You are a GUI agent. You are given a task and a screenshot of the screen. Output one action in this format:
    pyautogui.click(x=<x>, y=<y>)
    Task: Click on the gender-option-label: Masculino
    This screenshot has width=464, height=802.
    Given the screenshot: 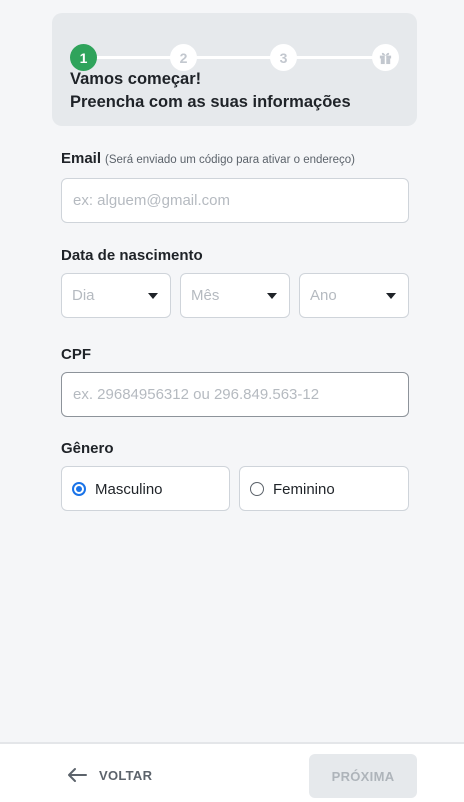 What is the action you would take?
    pyautogui.click(x=129, y=489)
    